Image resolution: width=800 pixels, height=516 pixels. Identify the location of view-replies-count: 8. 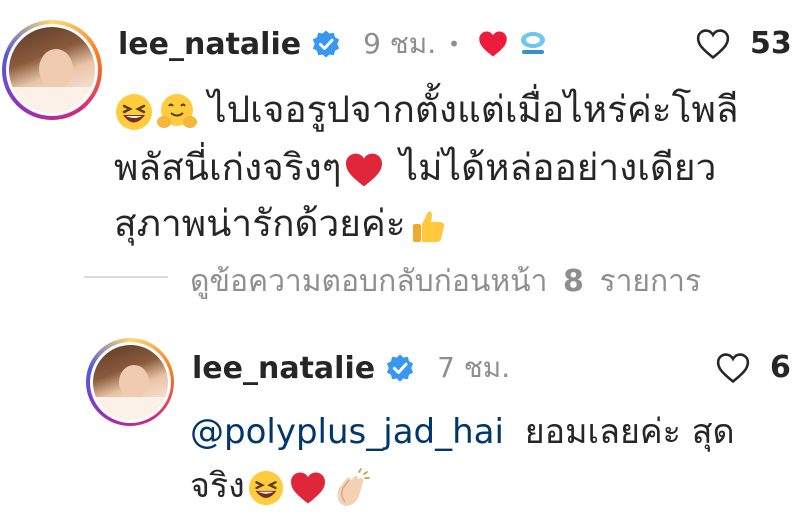
(573, 281).